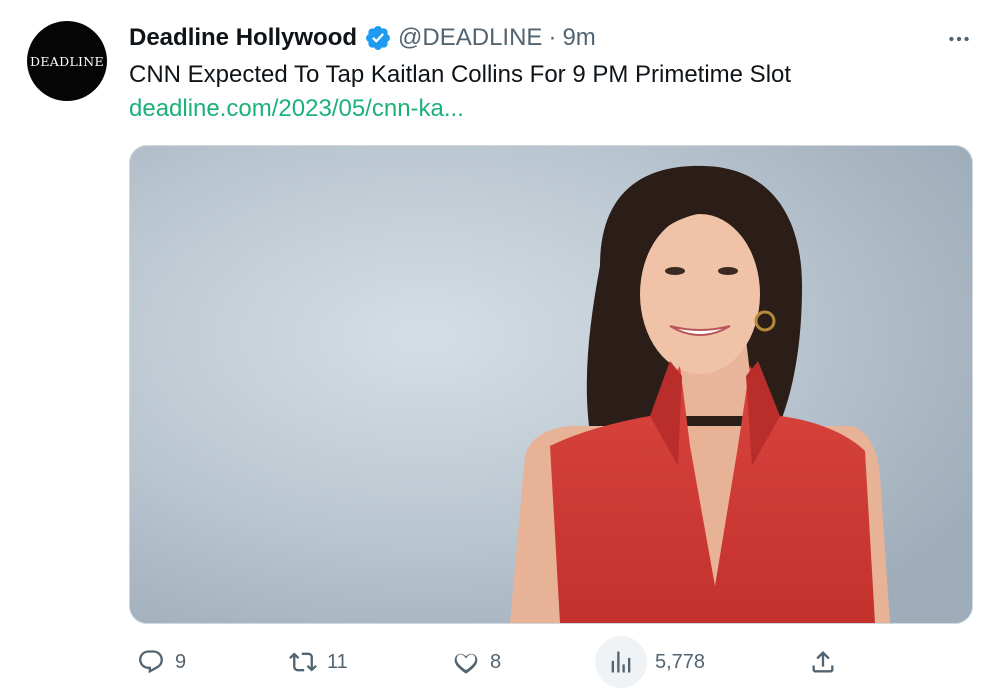 The width and height of the screenshot is (1000, 696). What do you see at coordinates (550, 662) in the screenshot?
I see `tweet-actions-bar: 9 11 8 5,778` at bounding box center [550, 662].